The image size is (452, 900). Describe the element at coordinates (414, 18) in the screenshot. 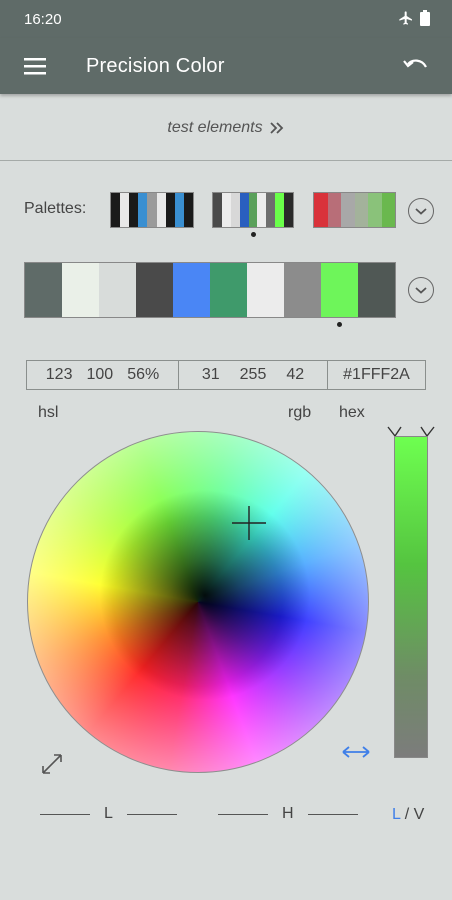

I see `status-icons` at that location.